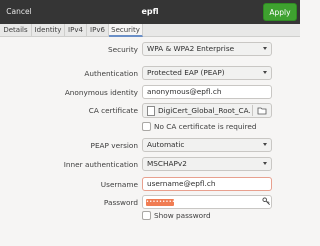 The height and width of the screenshot is (246, 320). Describe the element at coordinates (207, 92) in the screenshot. I see `anonymous-identity-input: anonymous@epfl.ch` at that location.